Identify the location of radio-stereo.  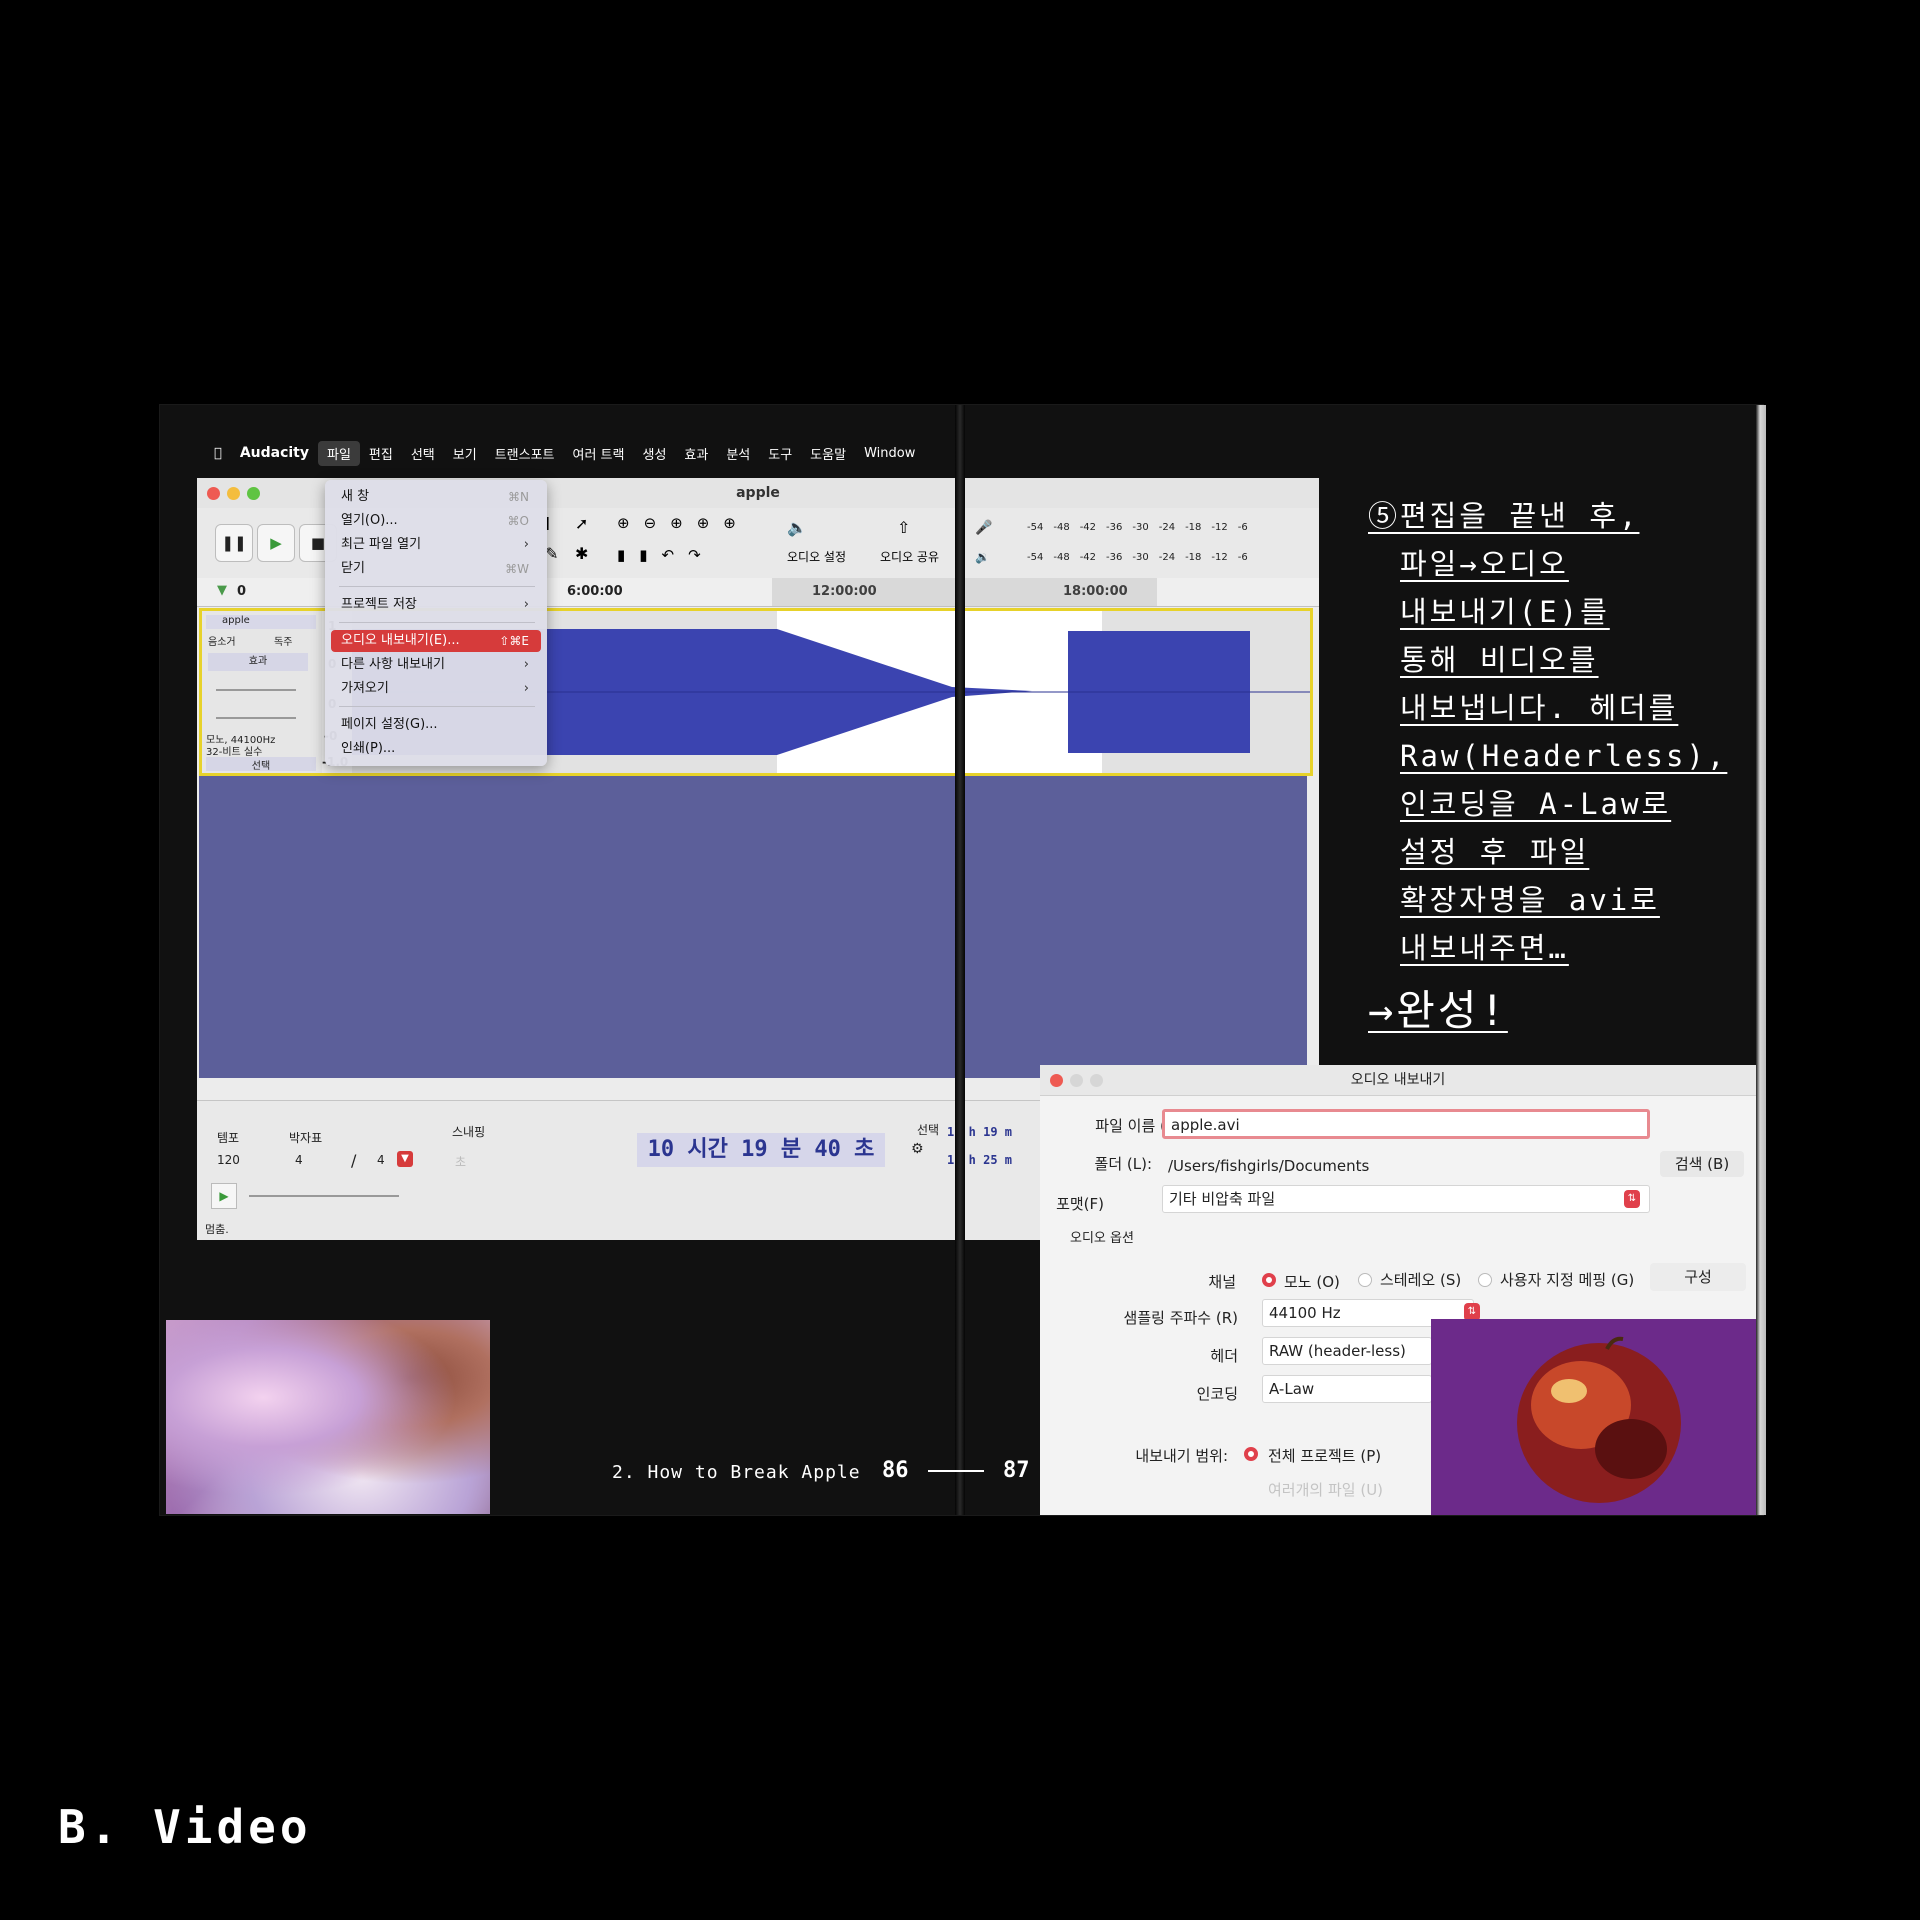
(1365, 1280).